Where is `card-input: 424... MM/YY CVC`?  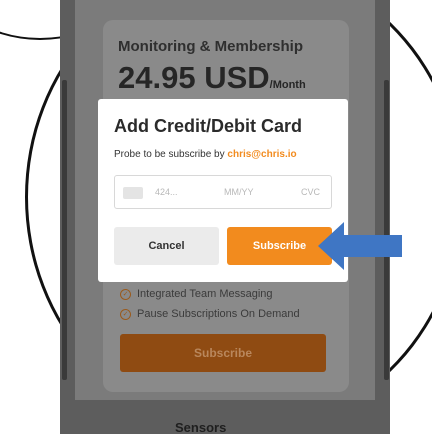 card-input: 424... MM/YY CVC is located at coordinates (223, 192).